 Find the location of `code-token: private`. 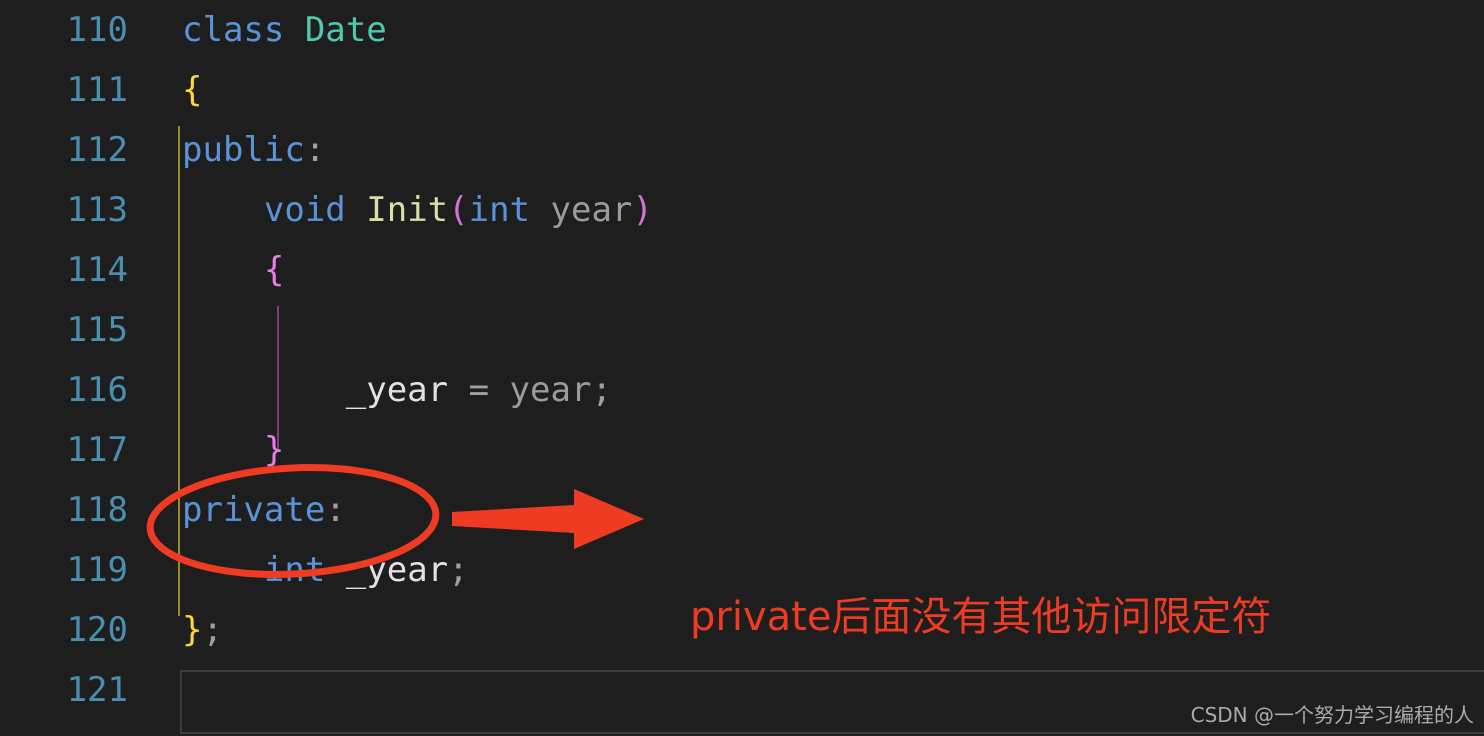

code-token: private is located at coordinates (254, 510).